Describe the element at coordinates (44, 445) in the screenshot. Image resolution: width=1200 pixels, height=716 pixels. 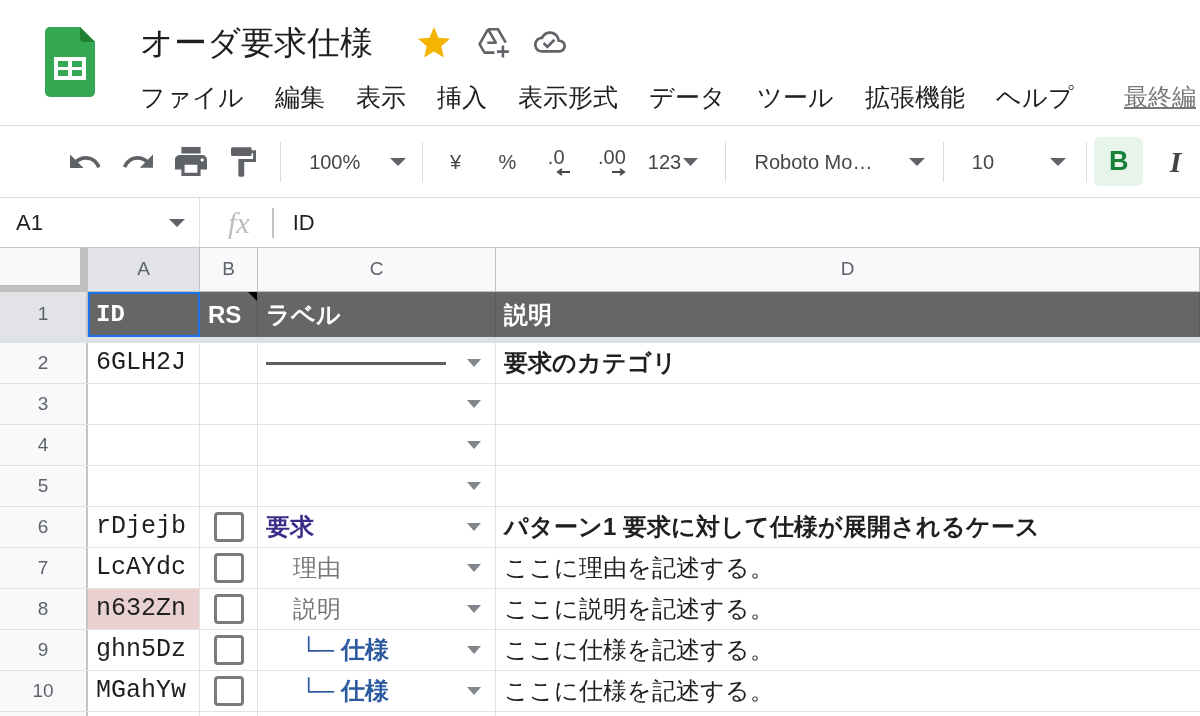
I see `row-number: 4` at that location.